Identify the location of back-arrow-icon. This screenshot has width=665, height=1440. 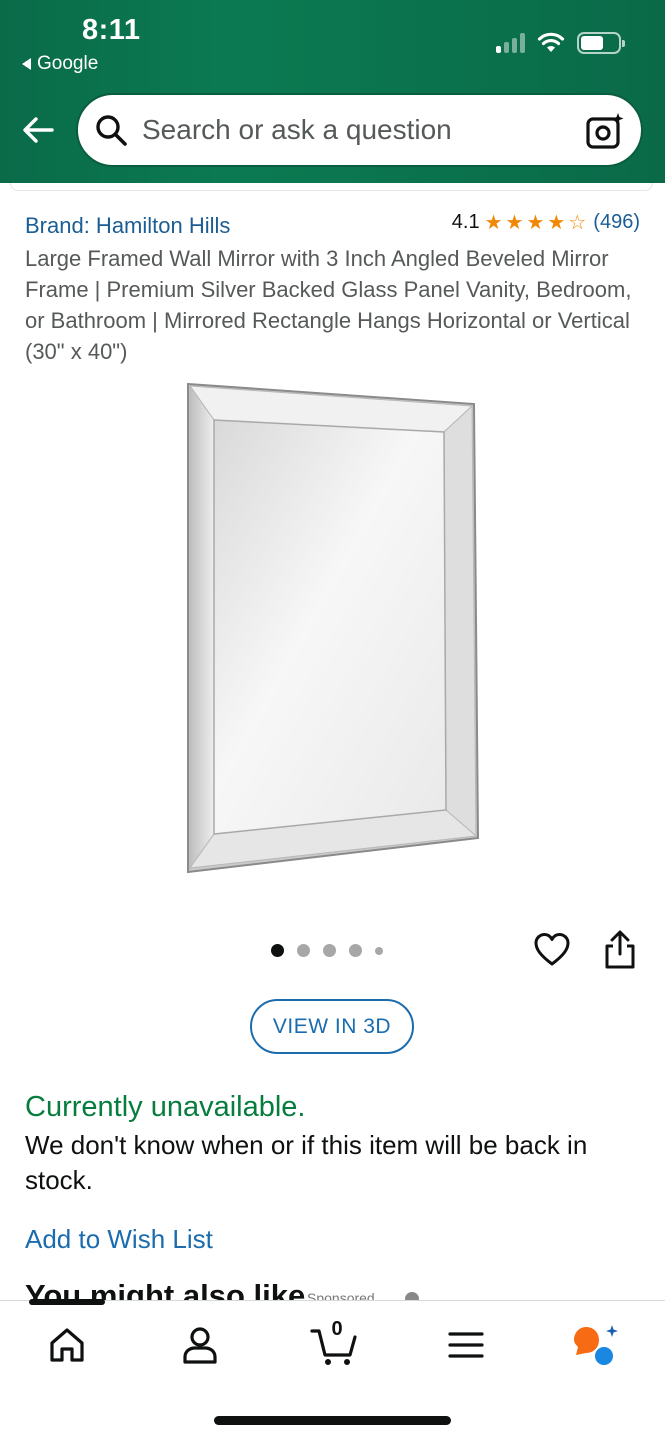
(38, 130).